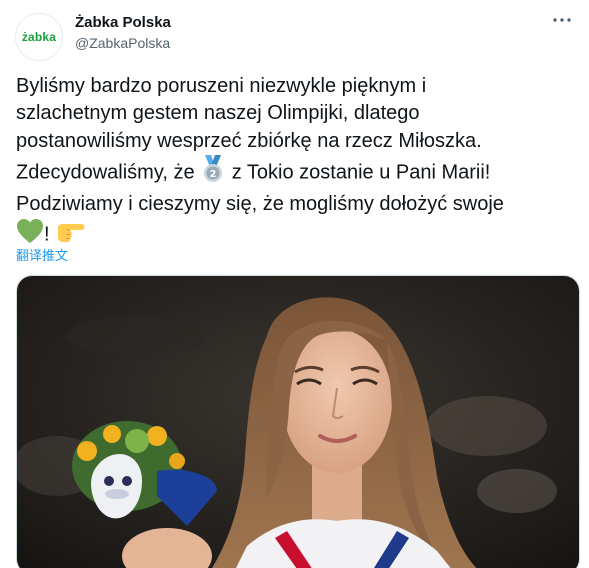 The image size is (589, 568). Describe the element at coordinates (108, 172) in the screenshot. I see `tweet-line: Zdecydowaliśmy, że` at that location.